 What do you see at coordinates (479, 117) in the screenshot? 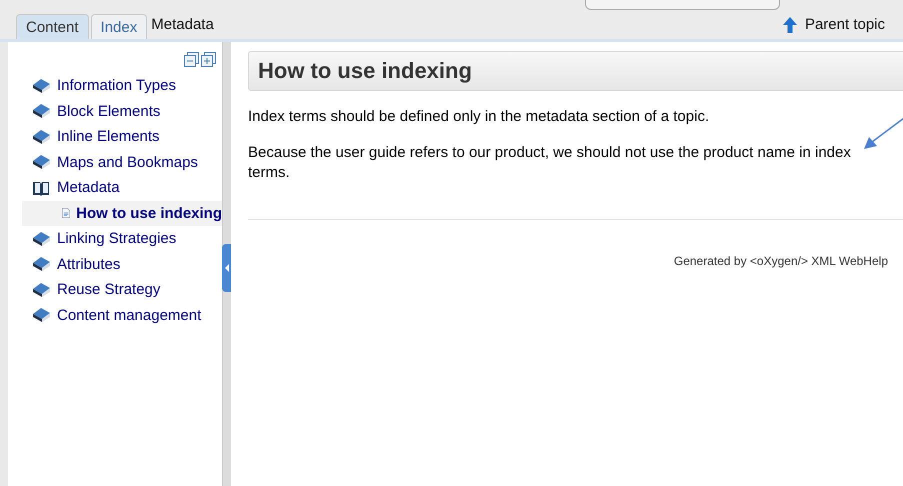
I see `paragraph: Index terms should be defined only in the metadata section of a topic.` at bounding box center [479, 117].